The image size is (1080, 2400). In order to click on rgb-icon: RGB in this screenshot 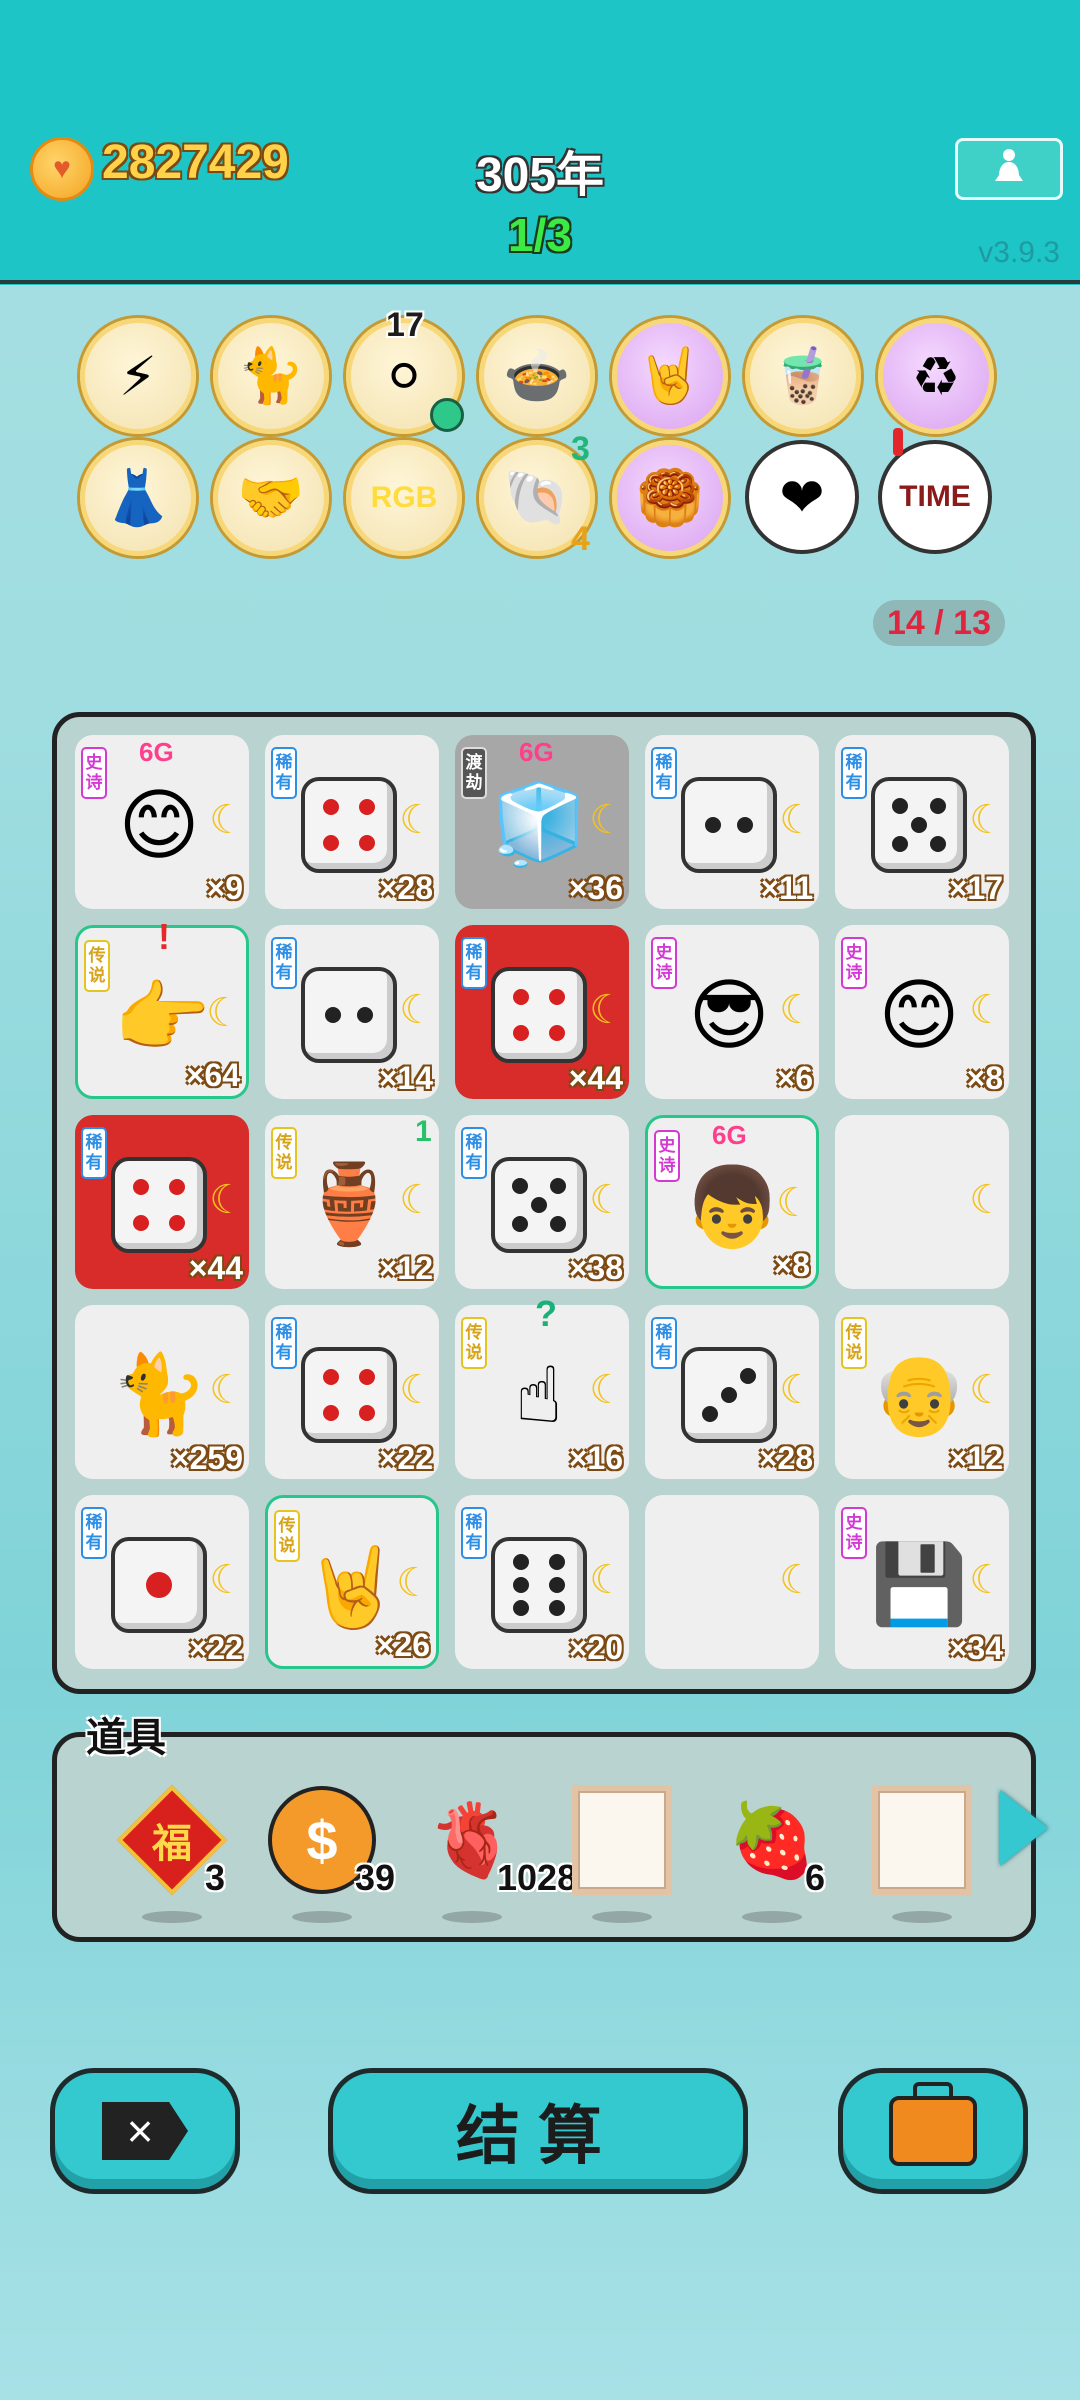, I will do `click(404, 498)`.